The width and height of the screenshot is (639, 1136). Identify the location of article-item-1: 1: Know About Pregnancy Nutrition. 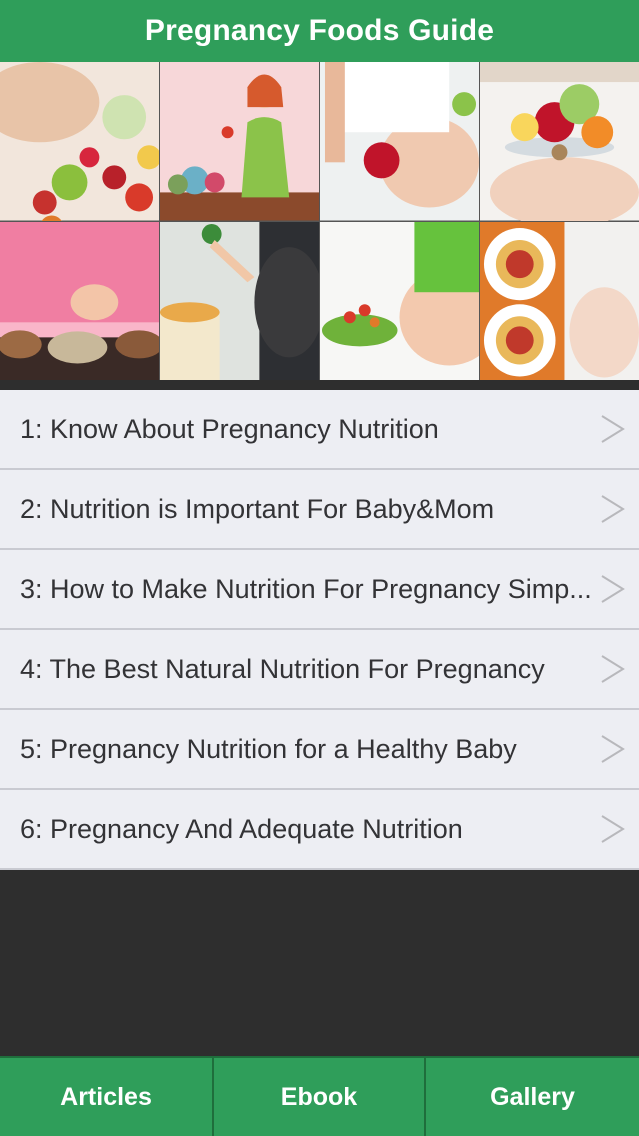
(319, 430).